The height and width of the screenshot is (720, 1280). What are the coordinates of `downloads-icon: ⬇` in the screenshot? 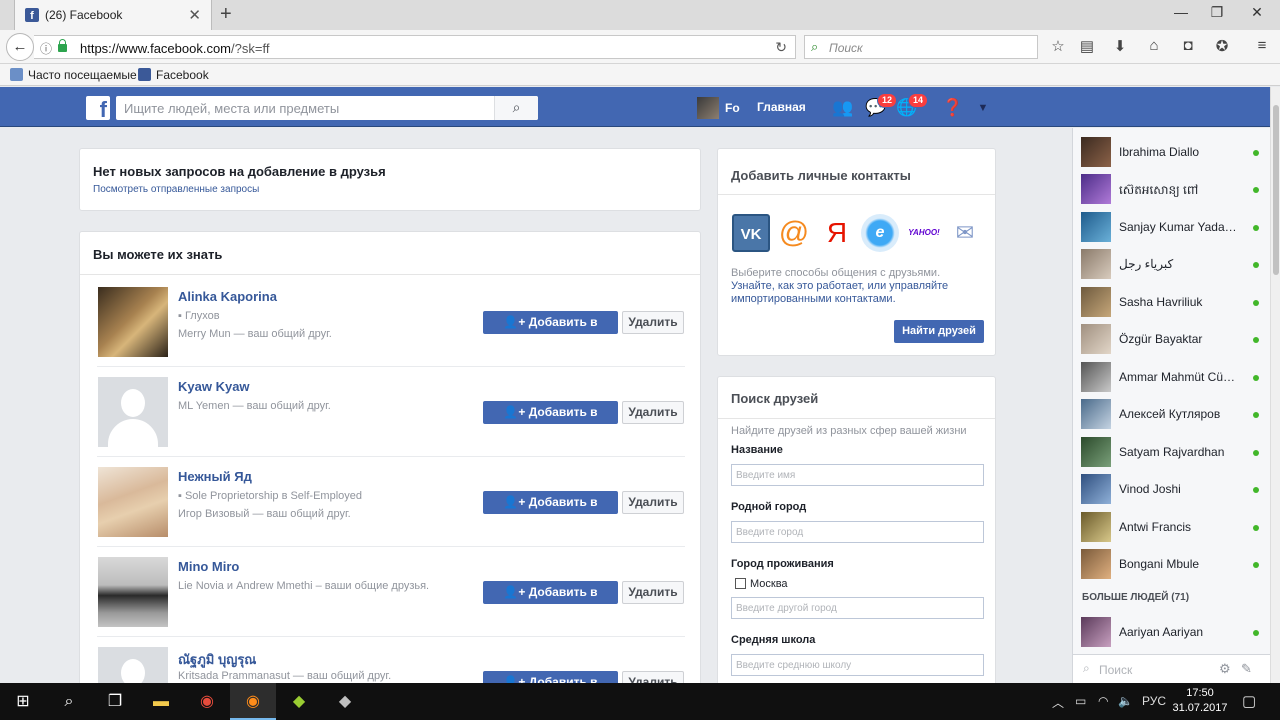 It's located at (1120, 46).